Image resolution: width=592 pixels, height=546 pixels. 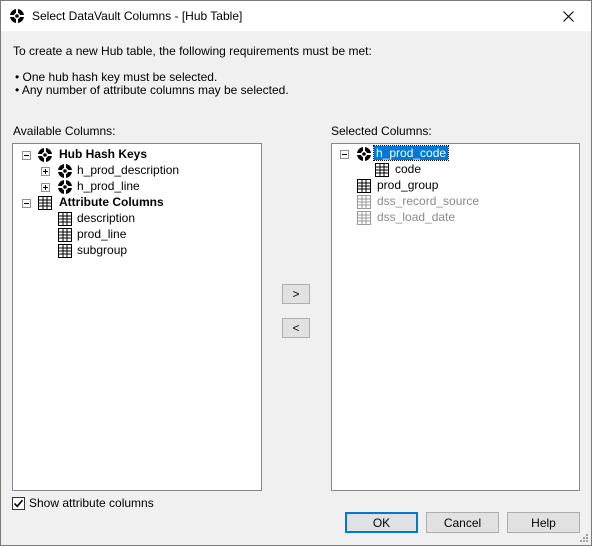 What do you see at coordinates (543, 522) in the screenshot?
I see `help-button: Help` at bounding box center [543, 522].